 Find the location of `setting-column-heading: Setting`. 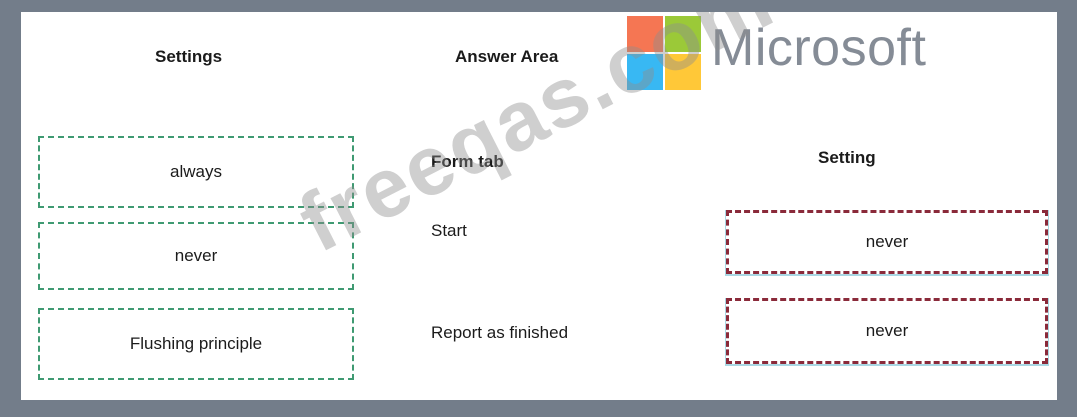

setting-column-heading: Setting is located at coordinates (847, 157).